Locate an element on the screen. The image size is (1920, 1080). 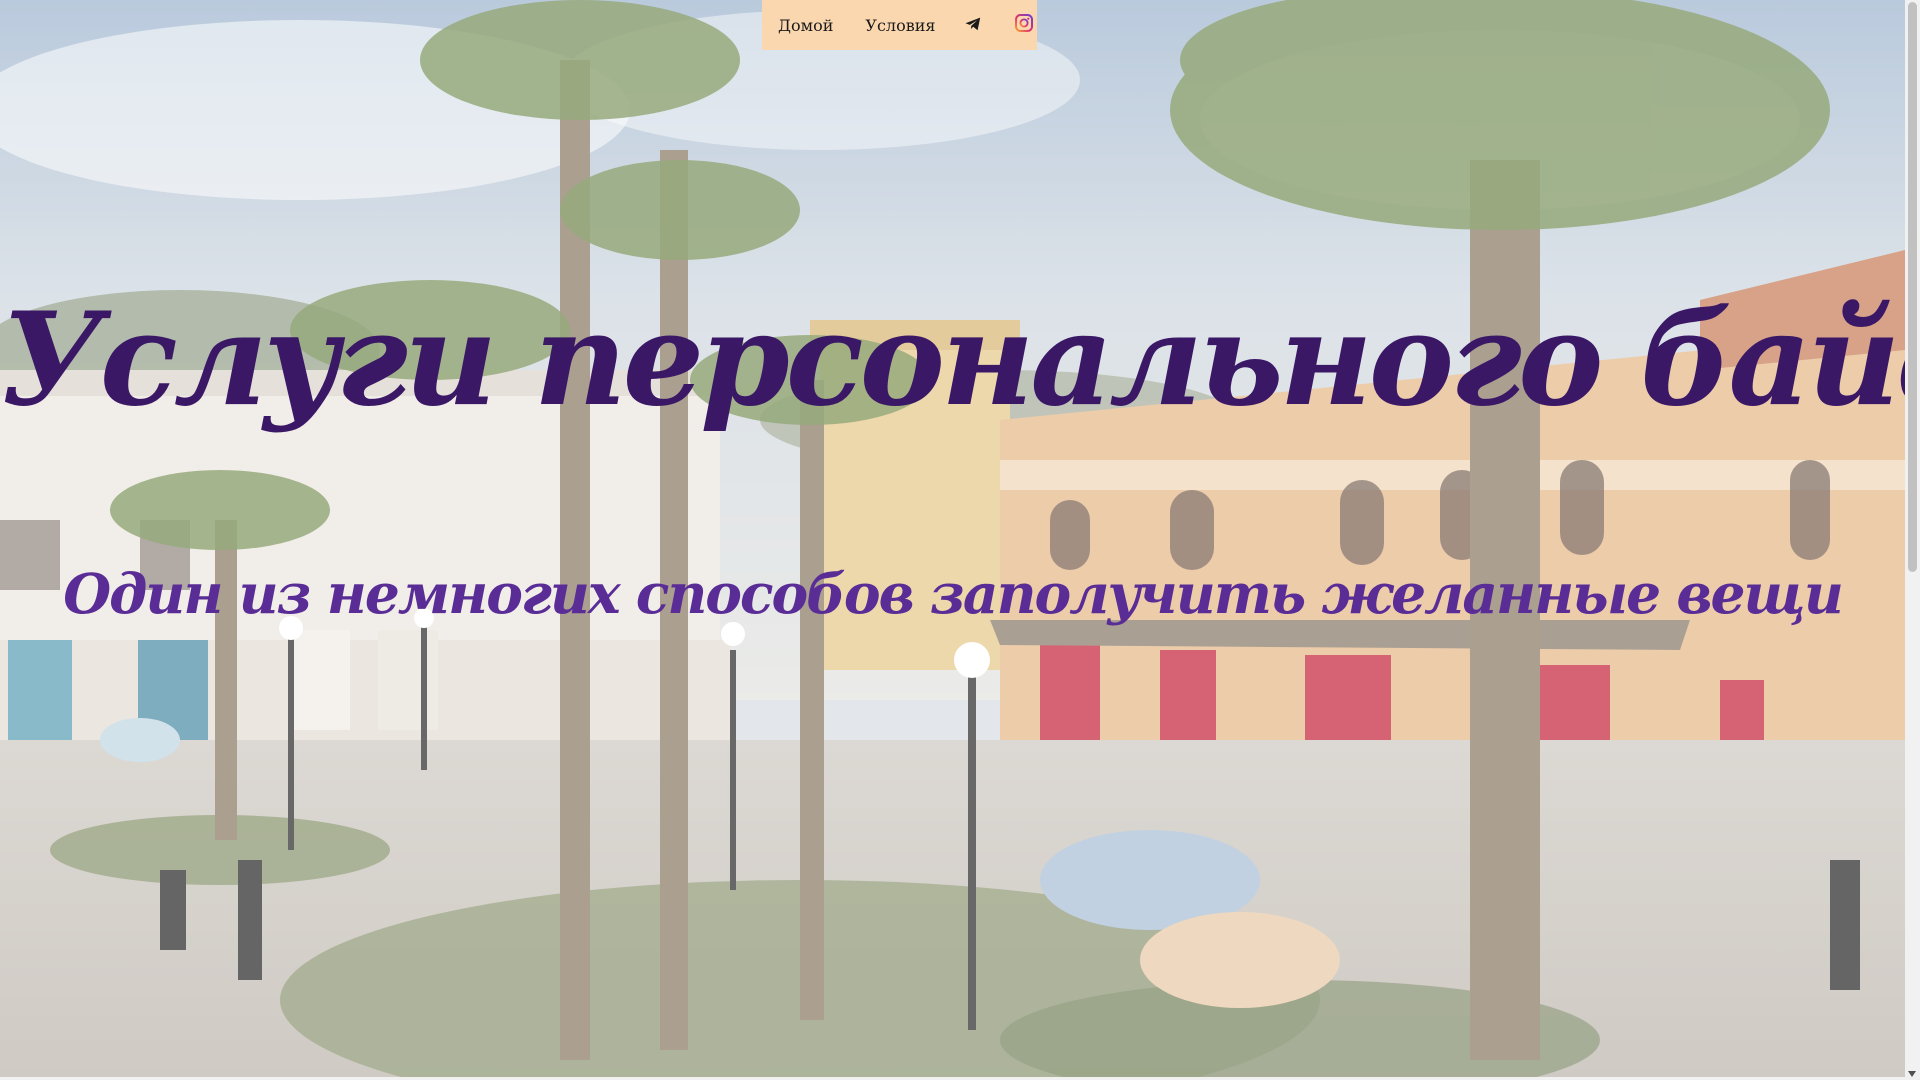
telegram-link is located at coordinates (973, 25).